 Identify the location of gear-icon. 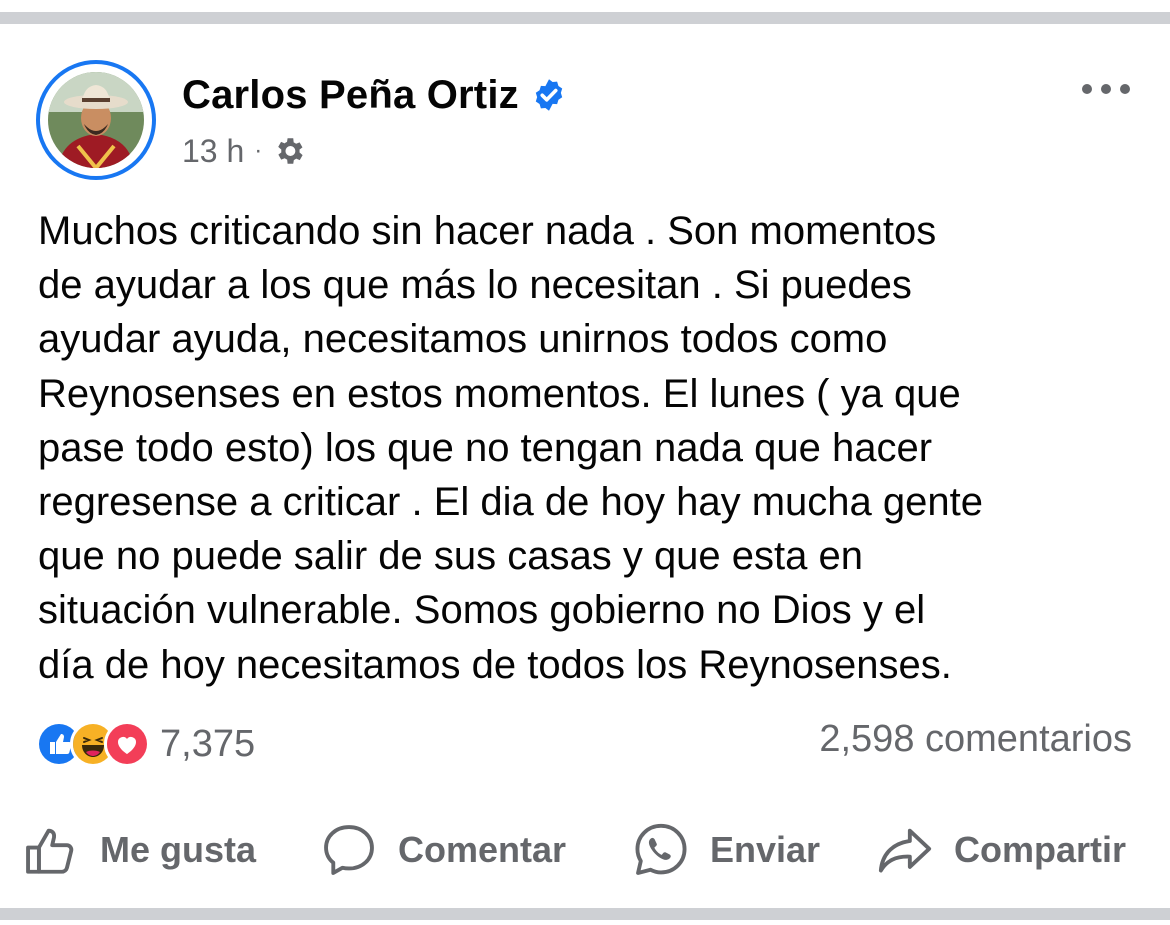
(289, 151).